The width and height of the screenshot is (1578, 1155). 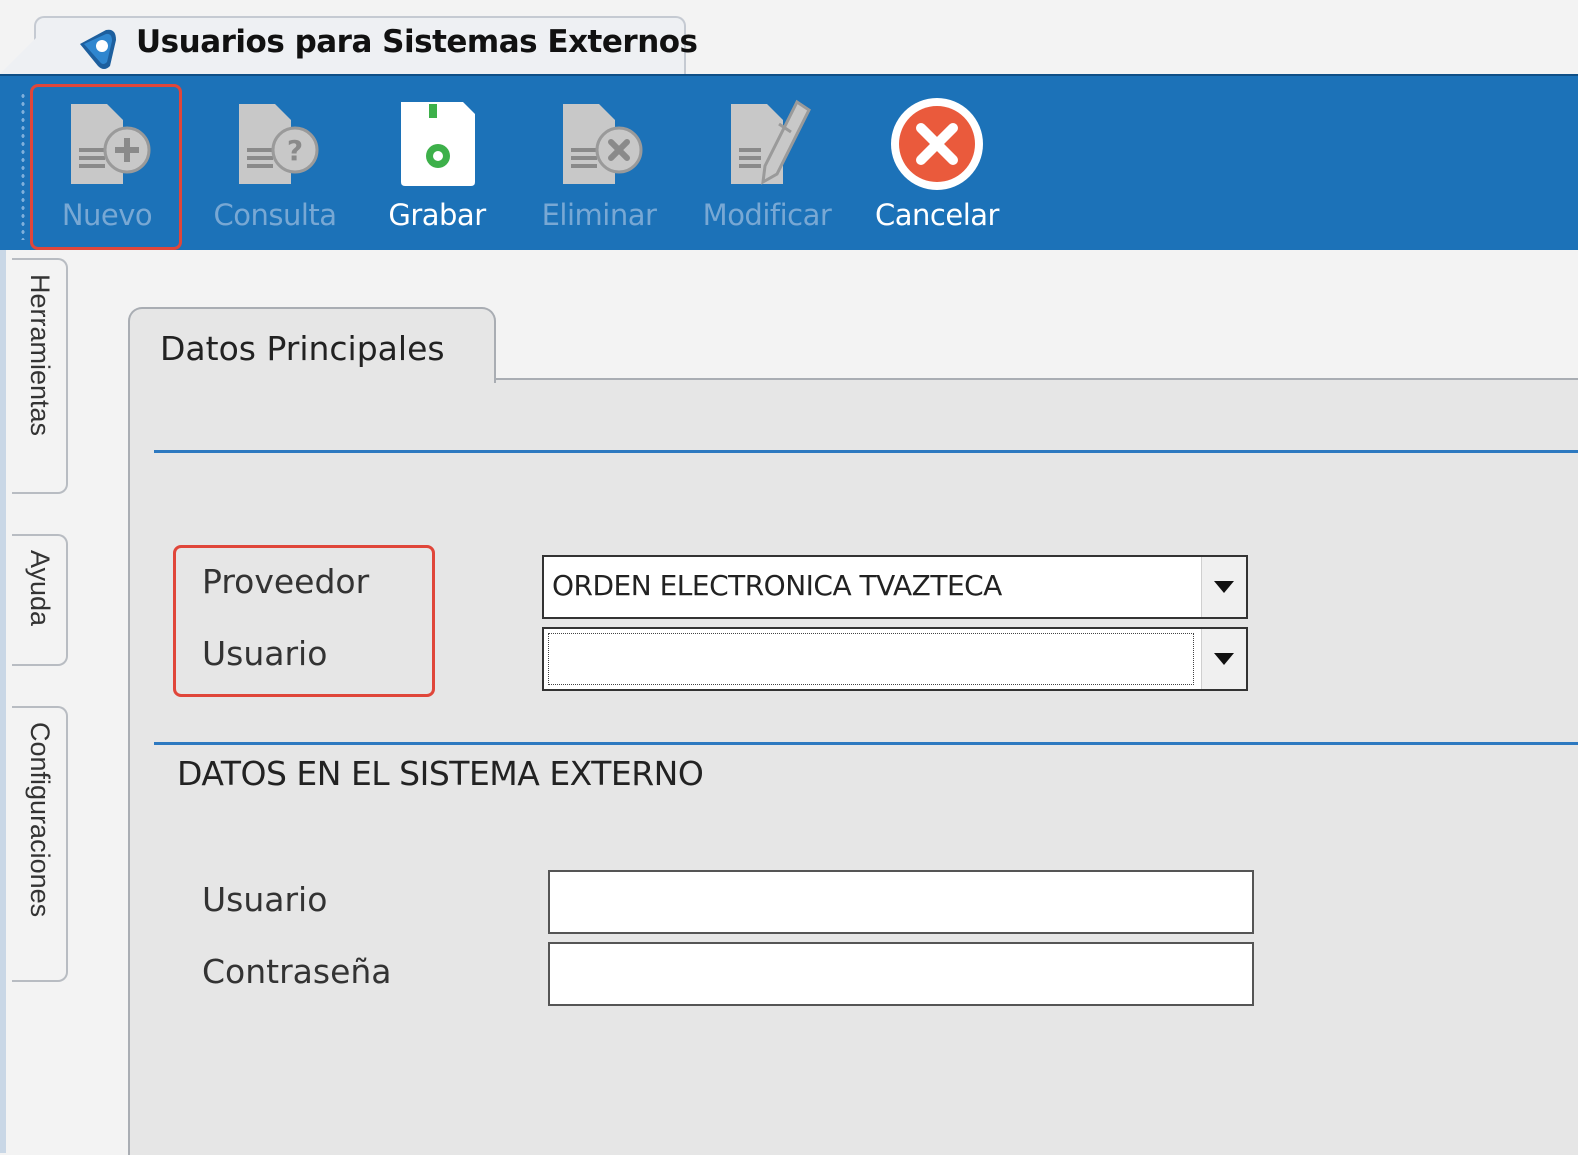 I want to click on external-password-label: Contraseña, so click(x=297, y=971).